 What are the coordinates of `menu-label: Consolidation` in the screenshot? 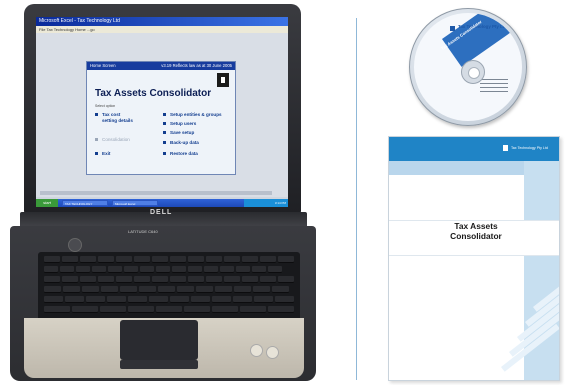 It's located at (116, 139).